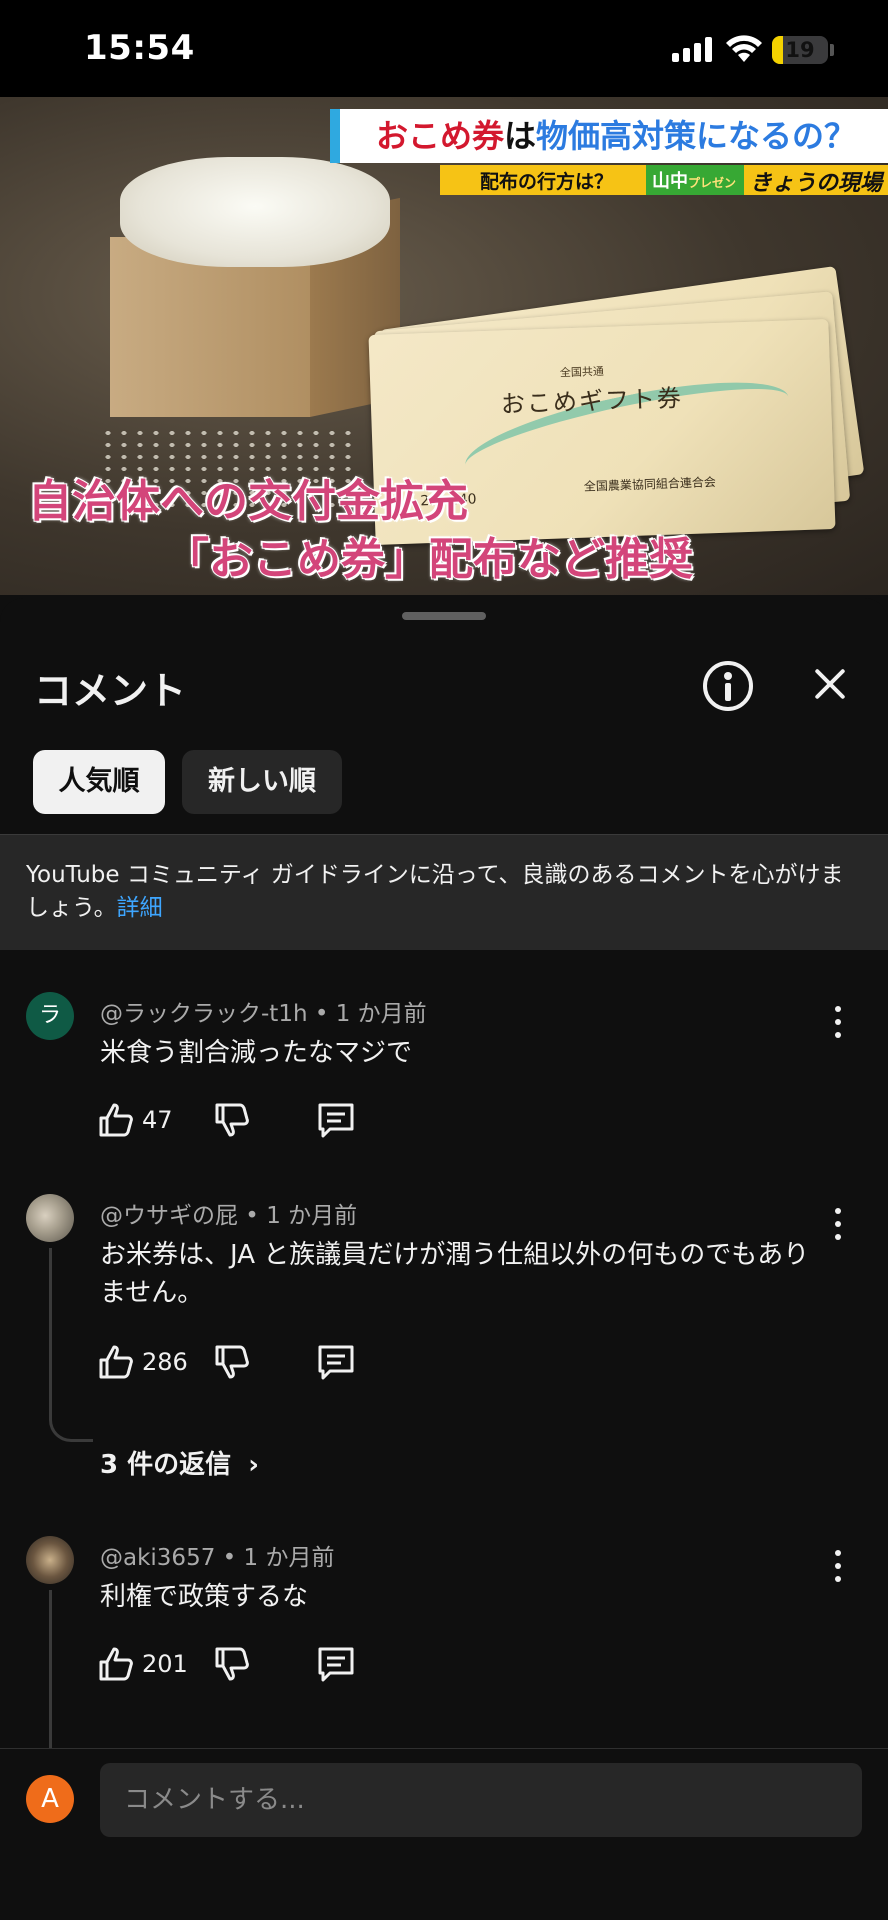  Describe the element at coordinates (157, 1120) in the screenshot. I see `like-count: 47` at that location.